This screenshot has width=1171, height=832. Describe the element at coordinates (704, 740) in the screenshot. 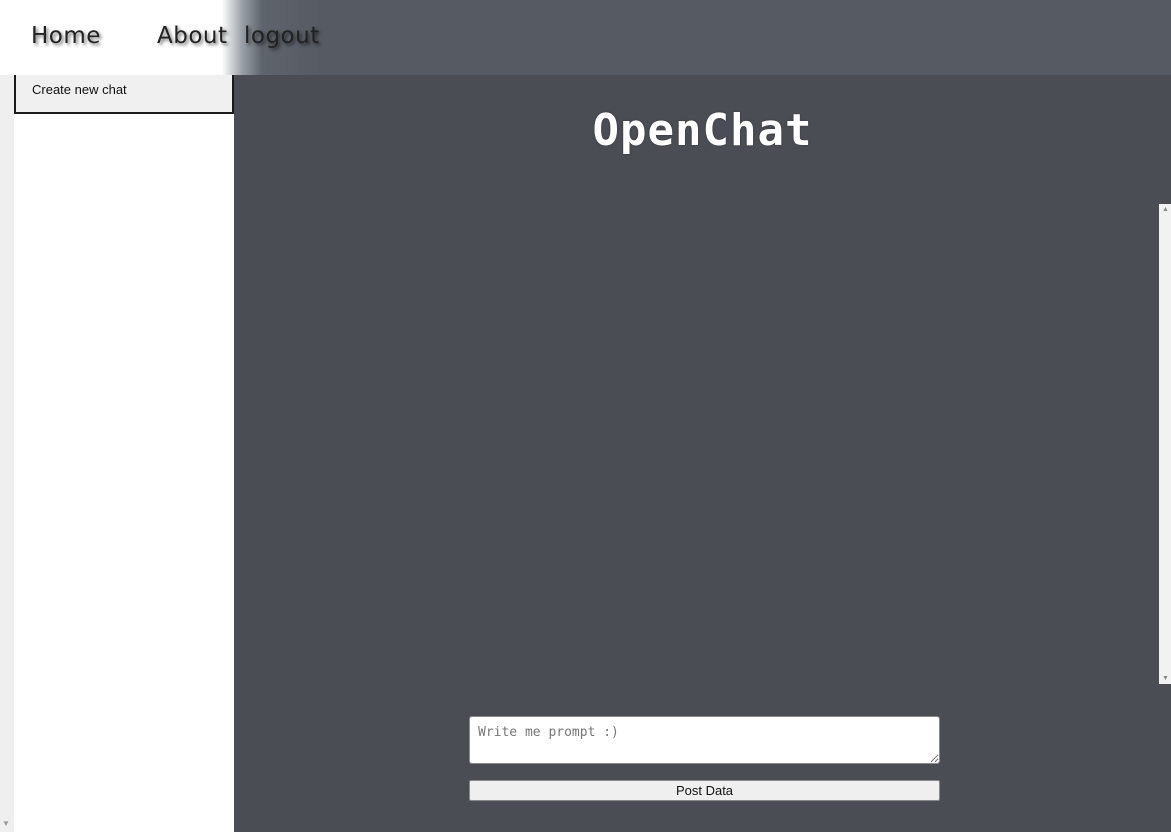

I see `prompt-input` at that location.